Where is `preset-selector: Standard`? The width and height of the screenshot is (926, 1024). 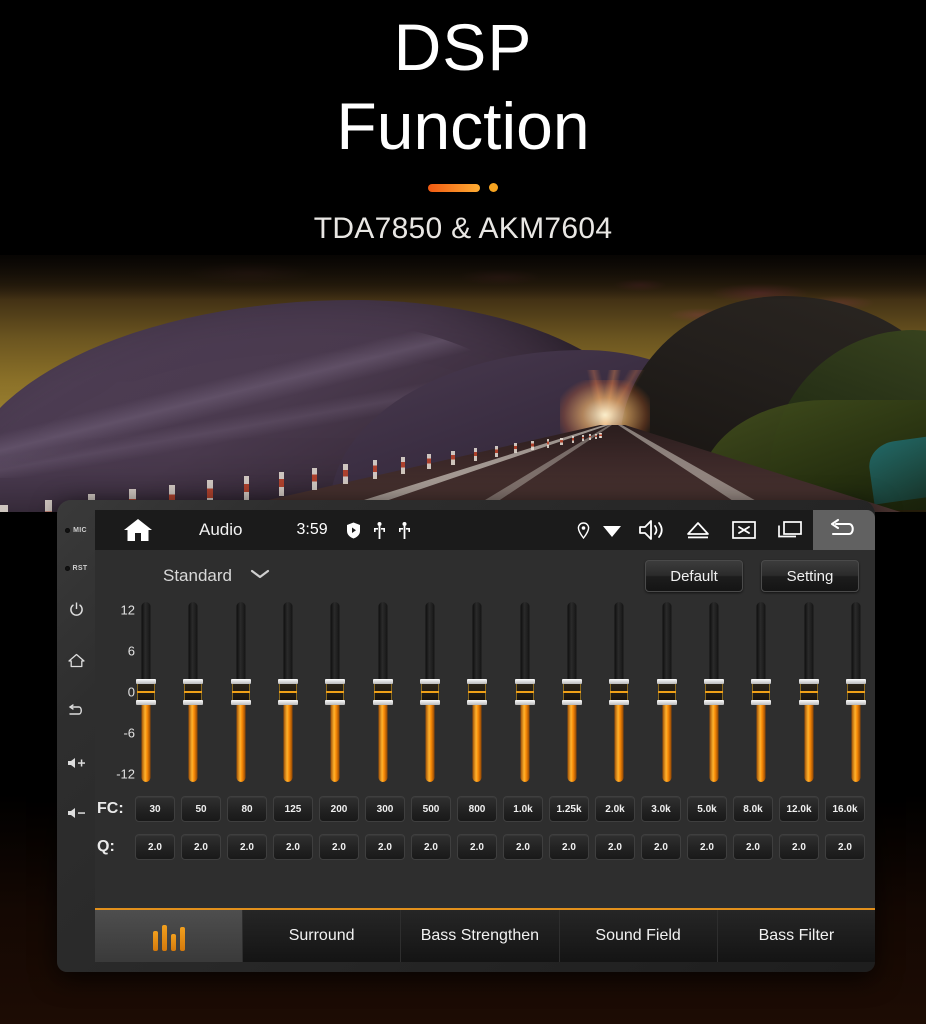
preset-selector: Standard is located at coordinates (216, 576).